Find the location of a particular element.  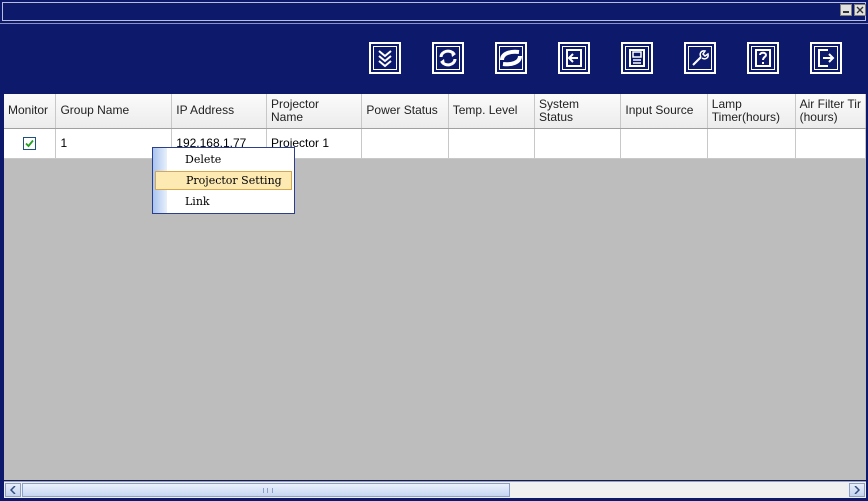

close-icon is located at coordinates (860, 10).